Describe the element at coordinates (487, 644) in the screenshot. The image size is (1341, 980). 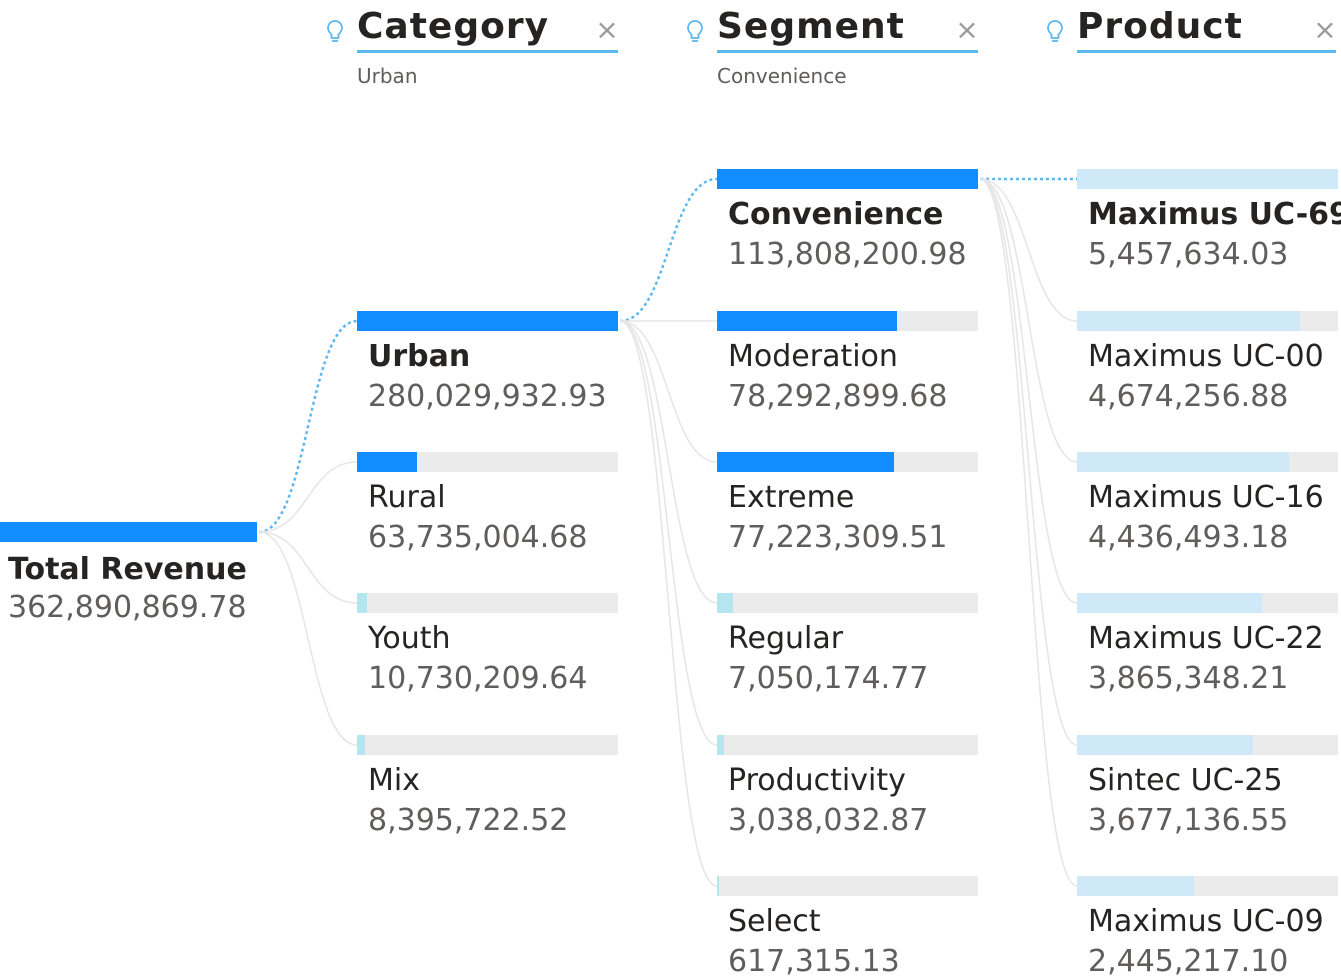
I see `node-youth: Youth 10,730,209.64` at that location.